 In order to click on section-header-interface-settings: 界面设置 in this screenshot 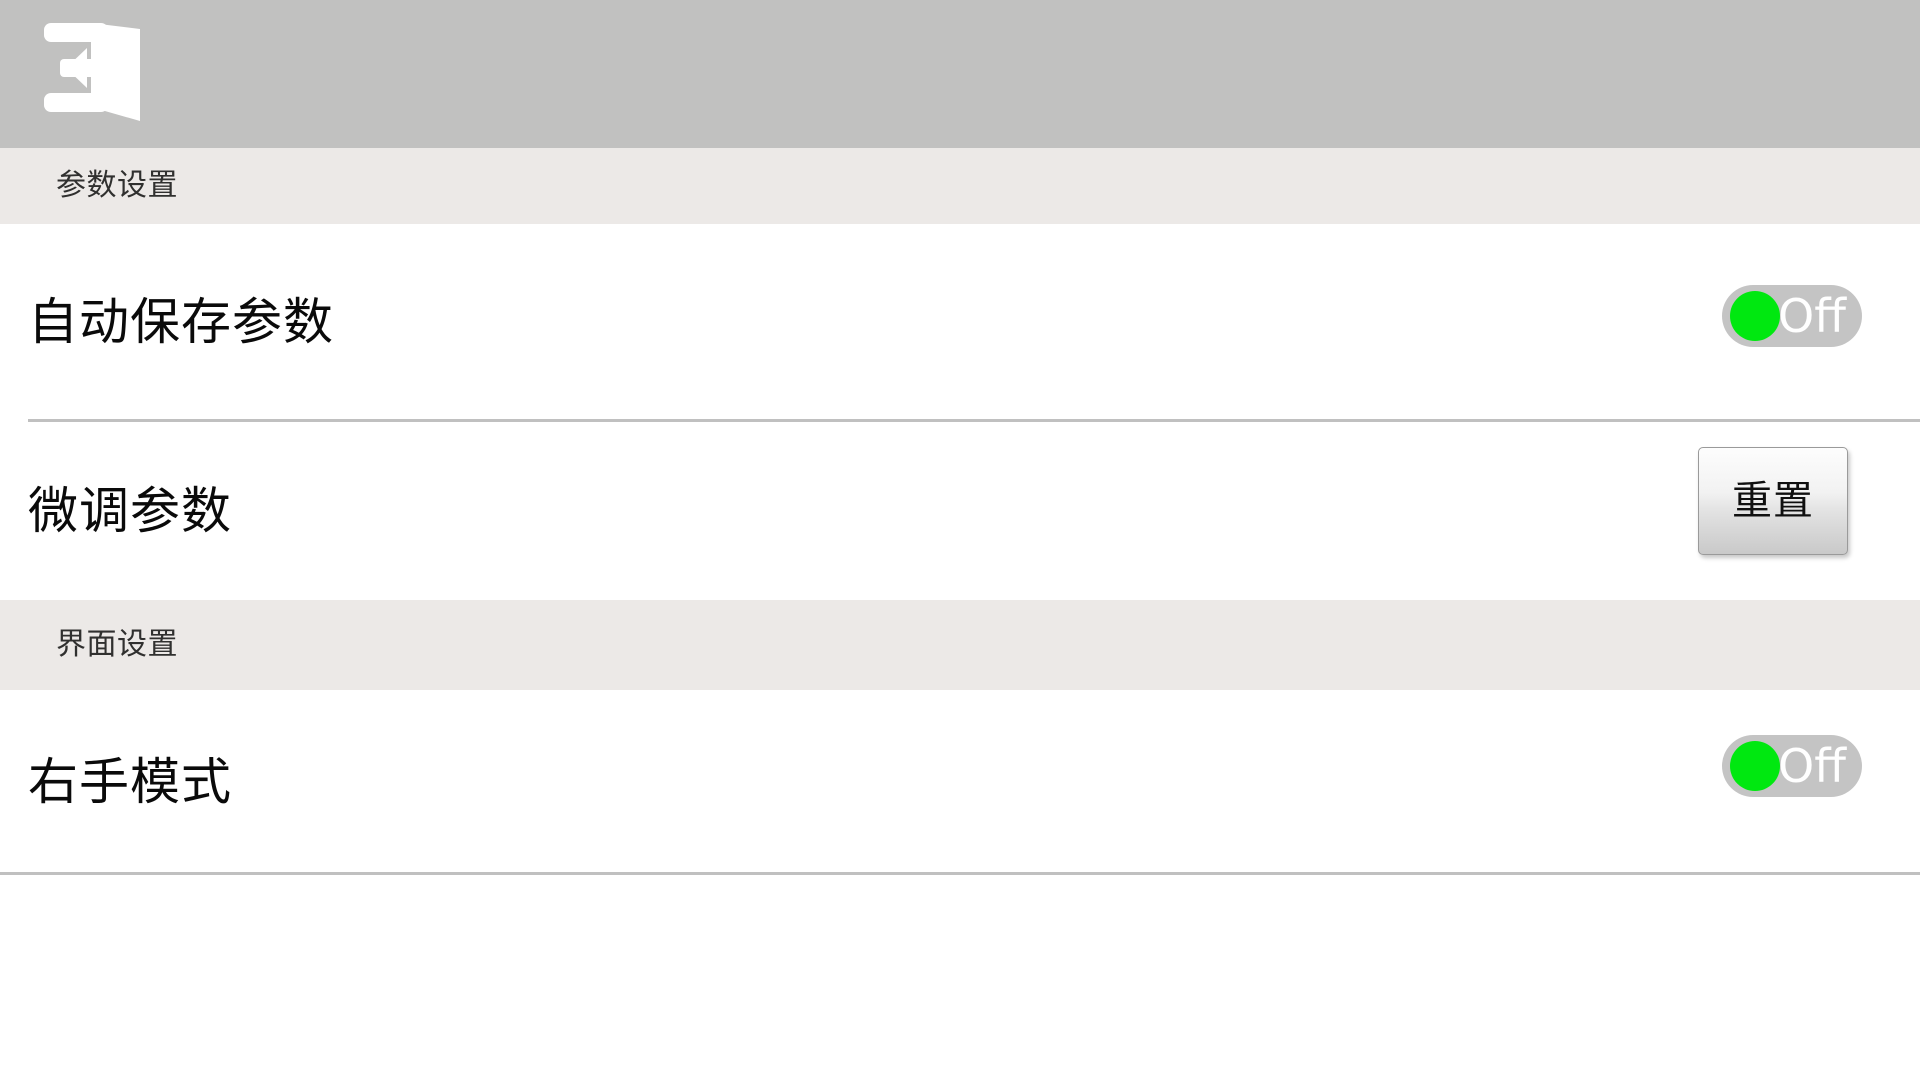, I will do `click(960, 645)`.